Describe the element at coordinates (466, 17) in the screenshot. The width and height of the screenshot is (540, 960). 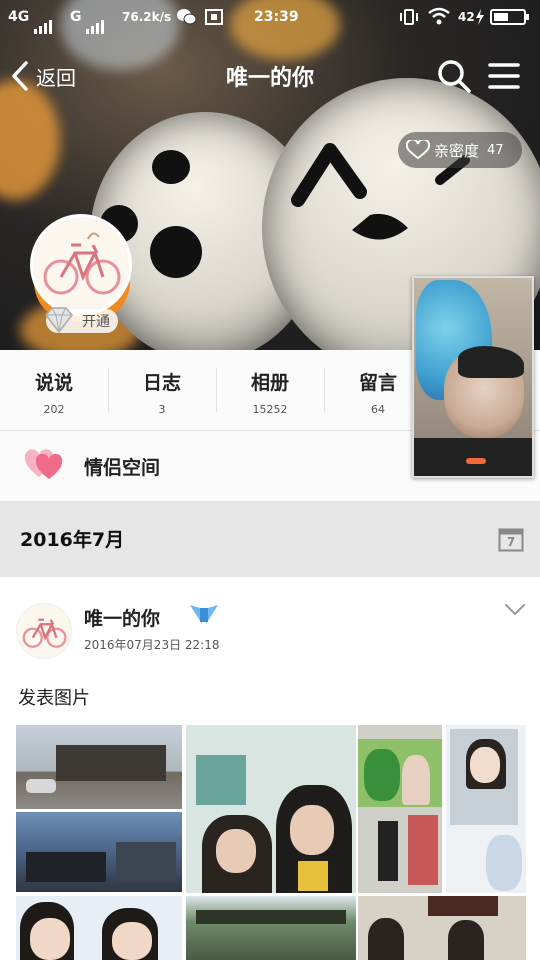
I see `battery-percent: 42` at that location.